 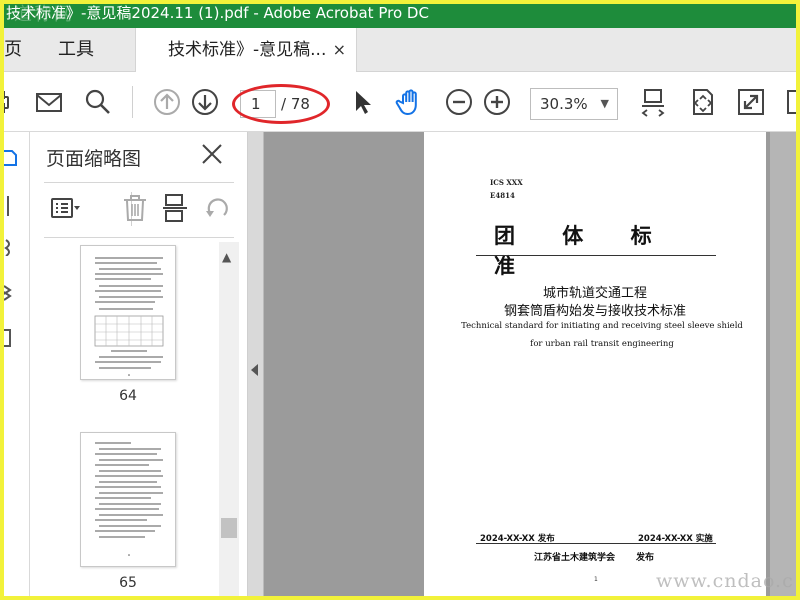 What do you see at coordinates (229, 528) in the screenshot?
I see `scrollbar-thumb` at bounding box center [229, 528].